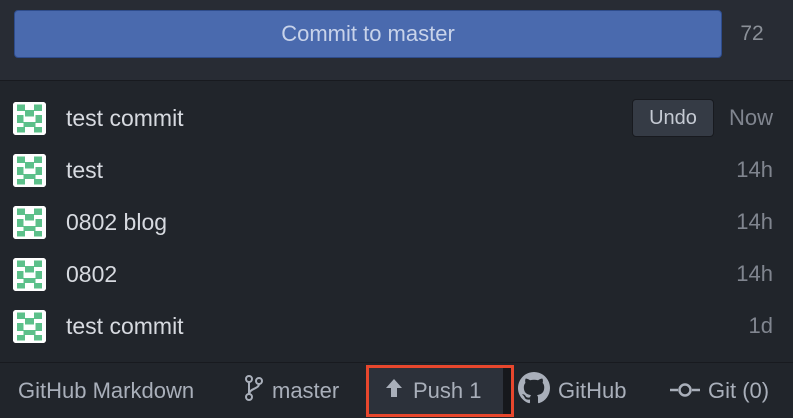 Image resolution: width=793 pixels, height=418 pixels. I want to click on commit-row: test commit 1d, so click(396, 326).